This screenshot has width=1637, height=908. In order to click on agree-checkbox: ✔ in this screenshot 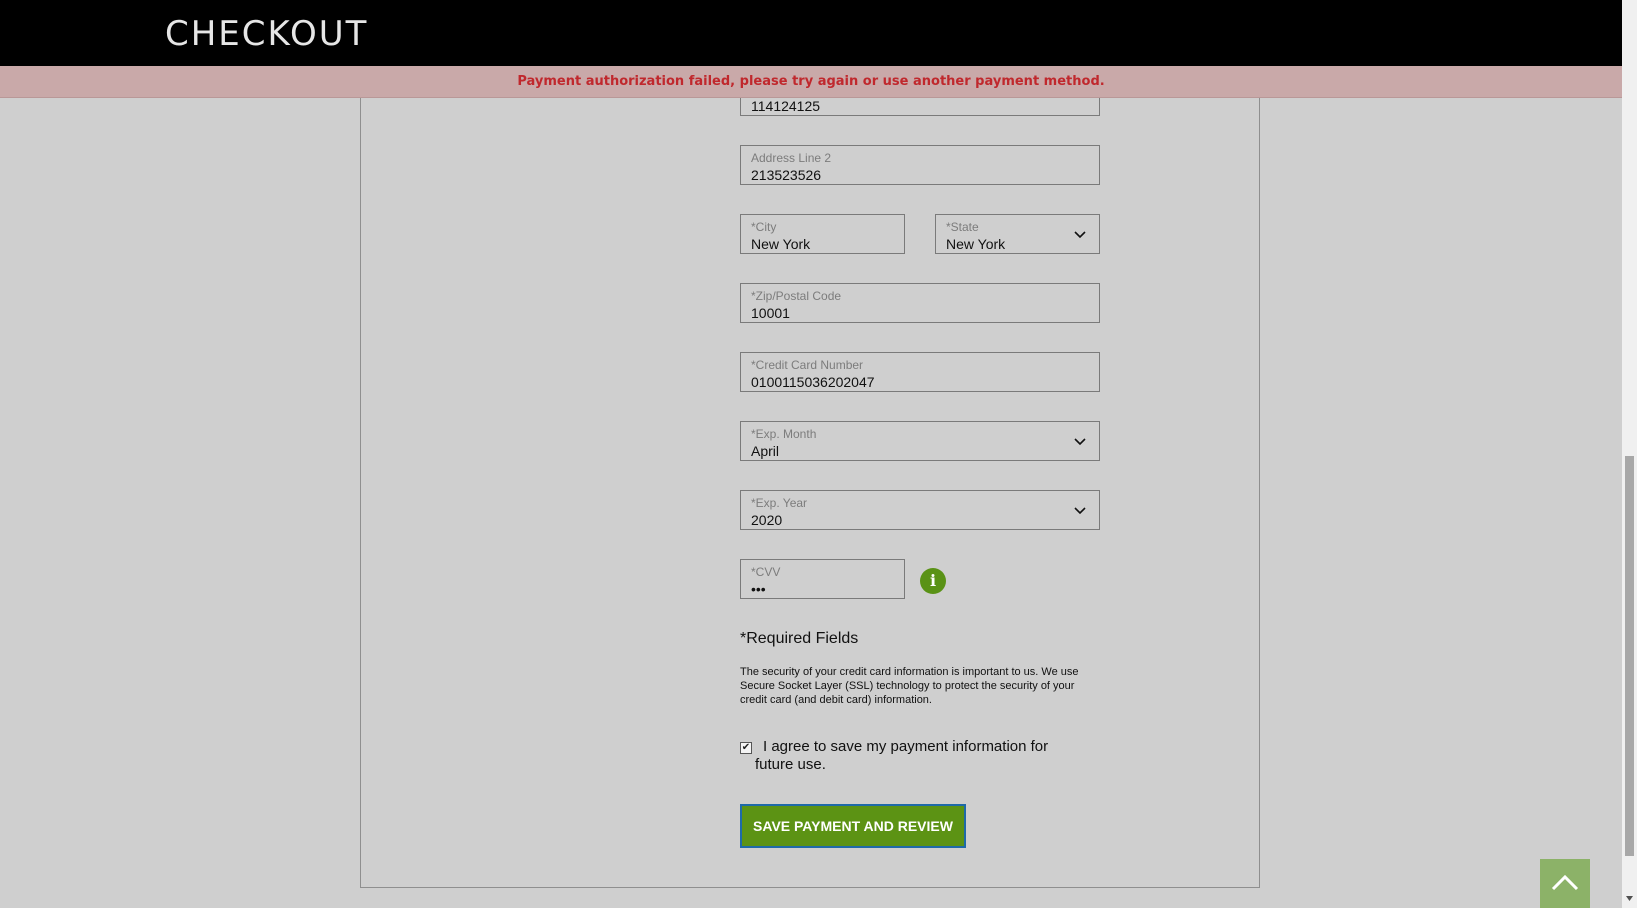, I will do `click(746, 748)`.